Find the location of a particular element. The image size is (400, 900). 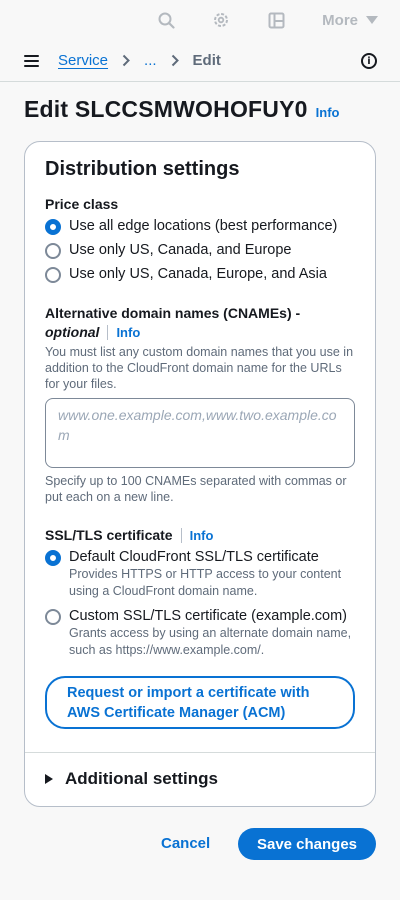

caret-down-icon is located at coordinates (372, 20).